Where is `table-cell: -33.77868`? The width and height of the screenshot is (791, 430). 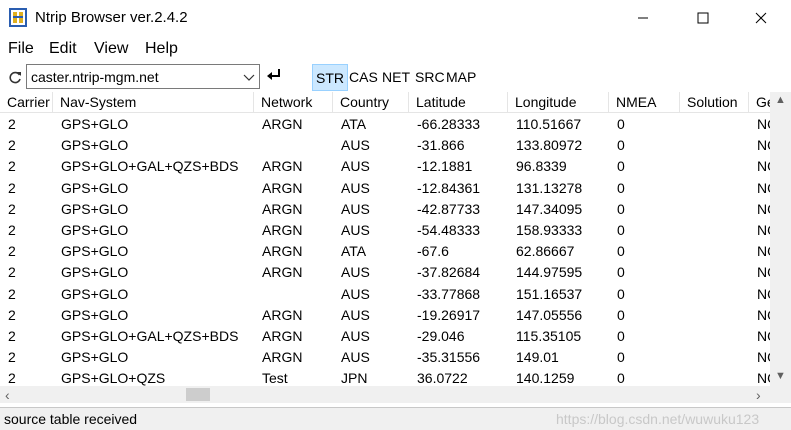
table-cell: -33.77868 is located at coordinates (449, 293).